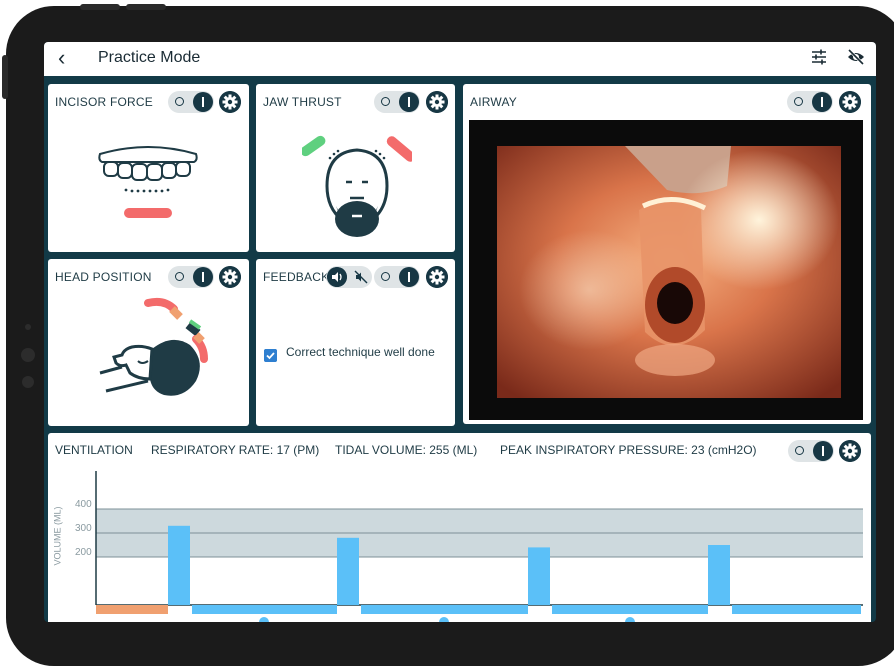 The height and width of the screenshot is (666, 894). Describe the element at coordinates (355, 342) in the screenshot. I see `feedback-panel: FEEDBACK Correct technique well done` at that location.